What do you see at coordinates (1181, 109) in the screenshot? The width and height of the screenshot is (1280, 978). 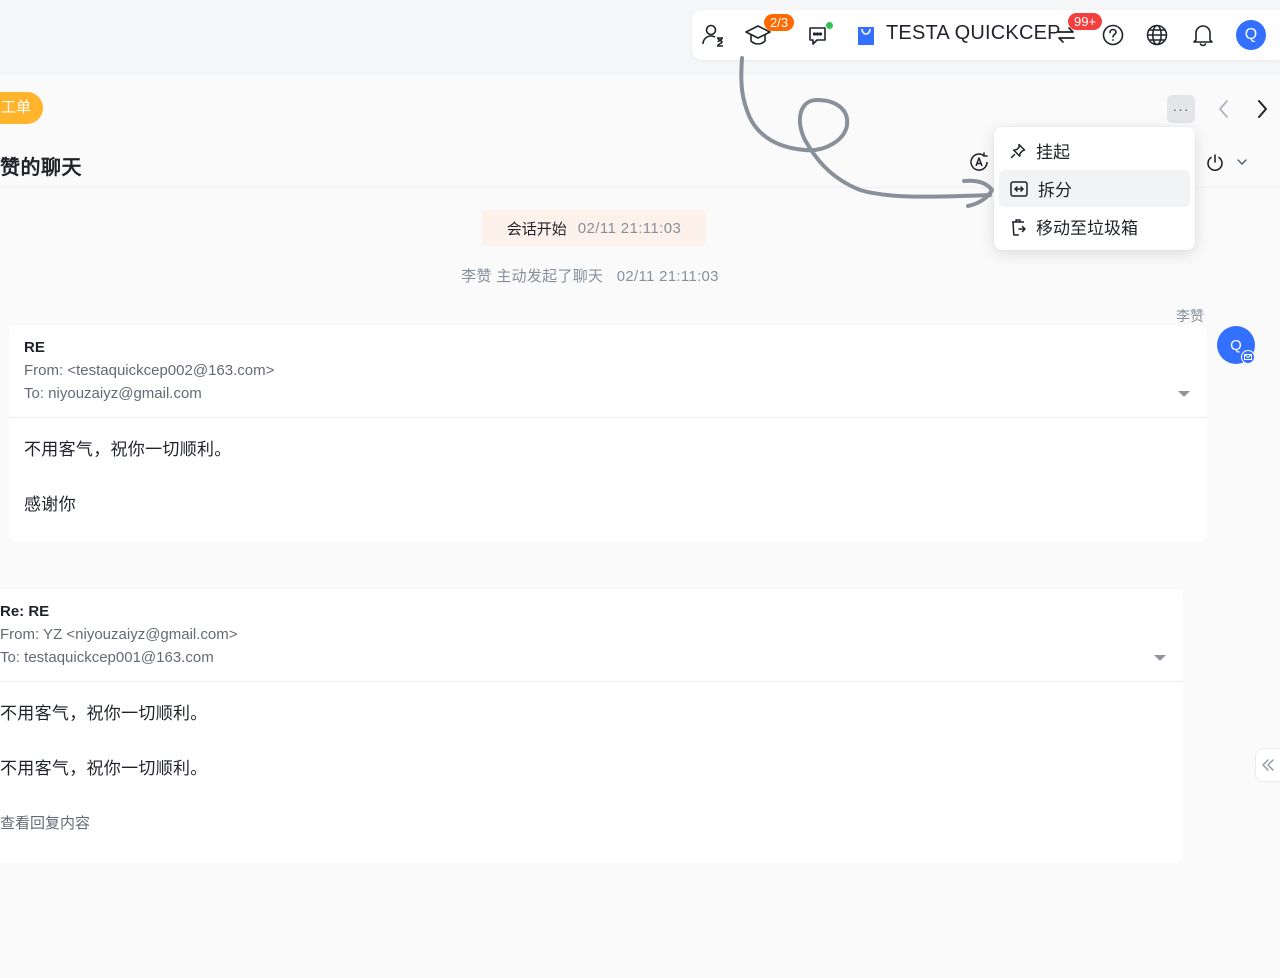 I see `more-actions-button: ···` at bounding box center [1181, 109].